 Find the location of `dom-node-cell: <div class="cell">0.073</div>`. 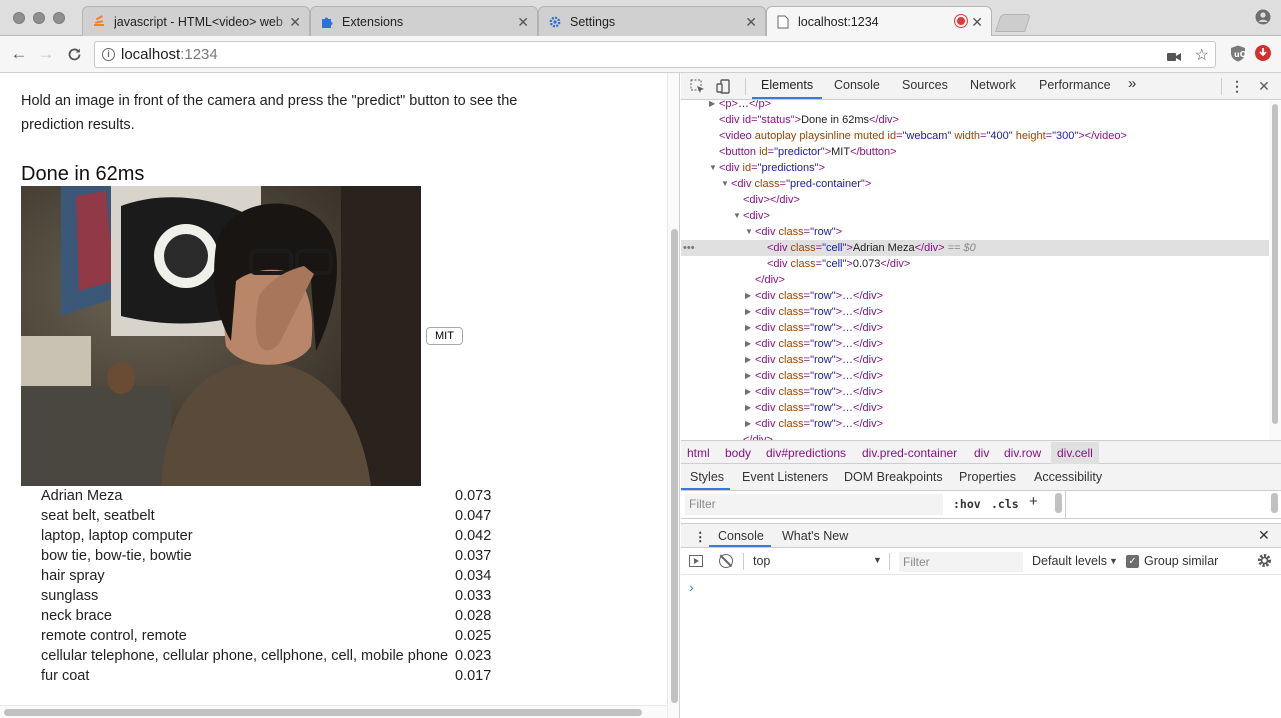

dom-node-cell: <div class="cell">0.073</div> is located at coordinates (975, 264).